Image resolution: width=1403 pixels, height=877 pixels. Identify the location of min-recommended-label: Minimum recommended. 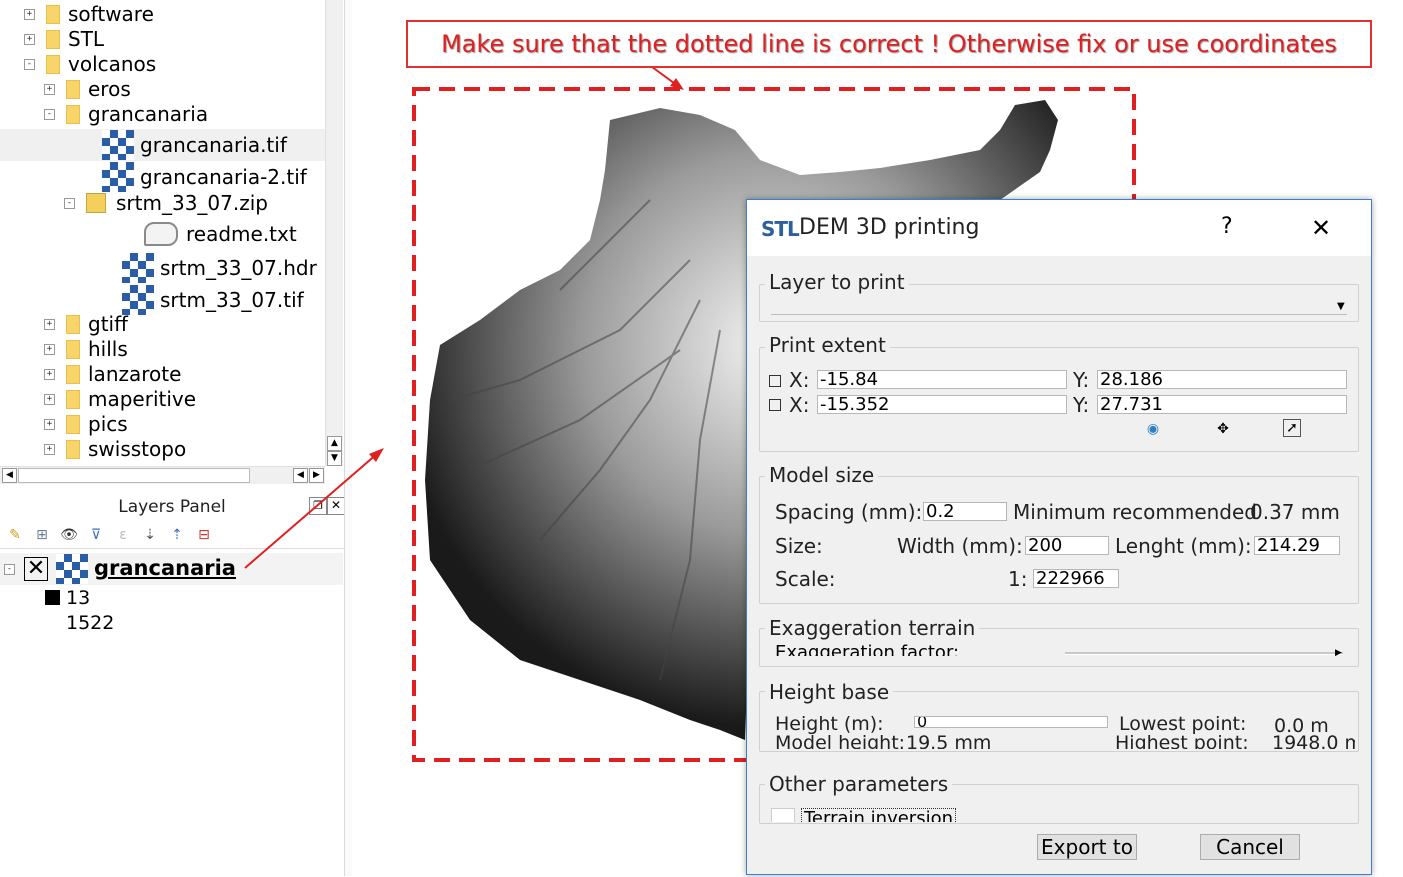
(1135, 512).